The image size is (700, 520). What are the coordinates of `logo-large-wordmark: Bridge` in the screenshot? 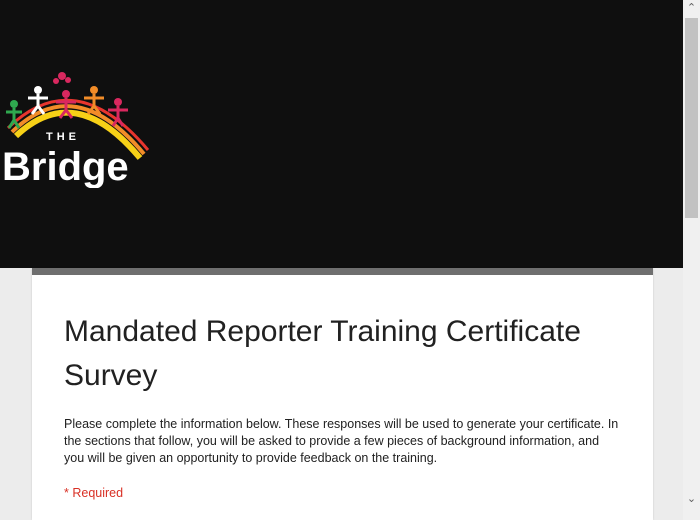 It's located at (65, 166).